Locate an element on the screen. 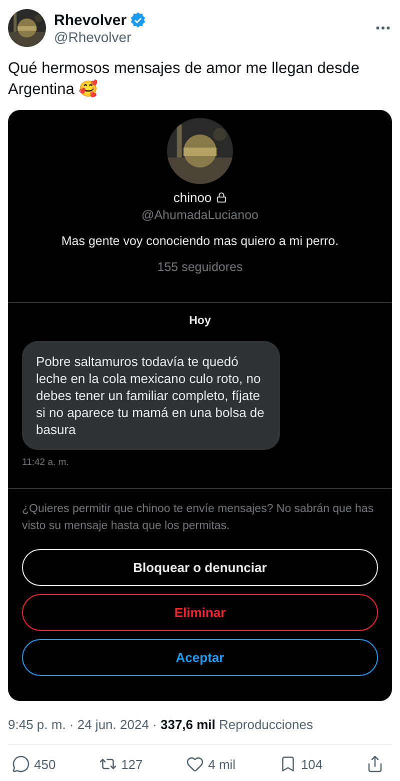 The width and height of the screenshot is (400, 781). share-button is located at coordinates (375, 764).